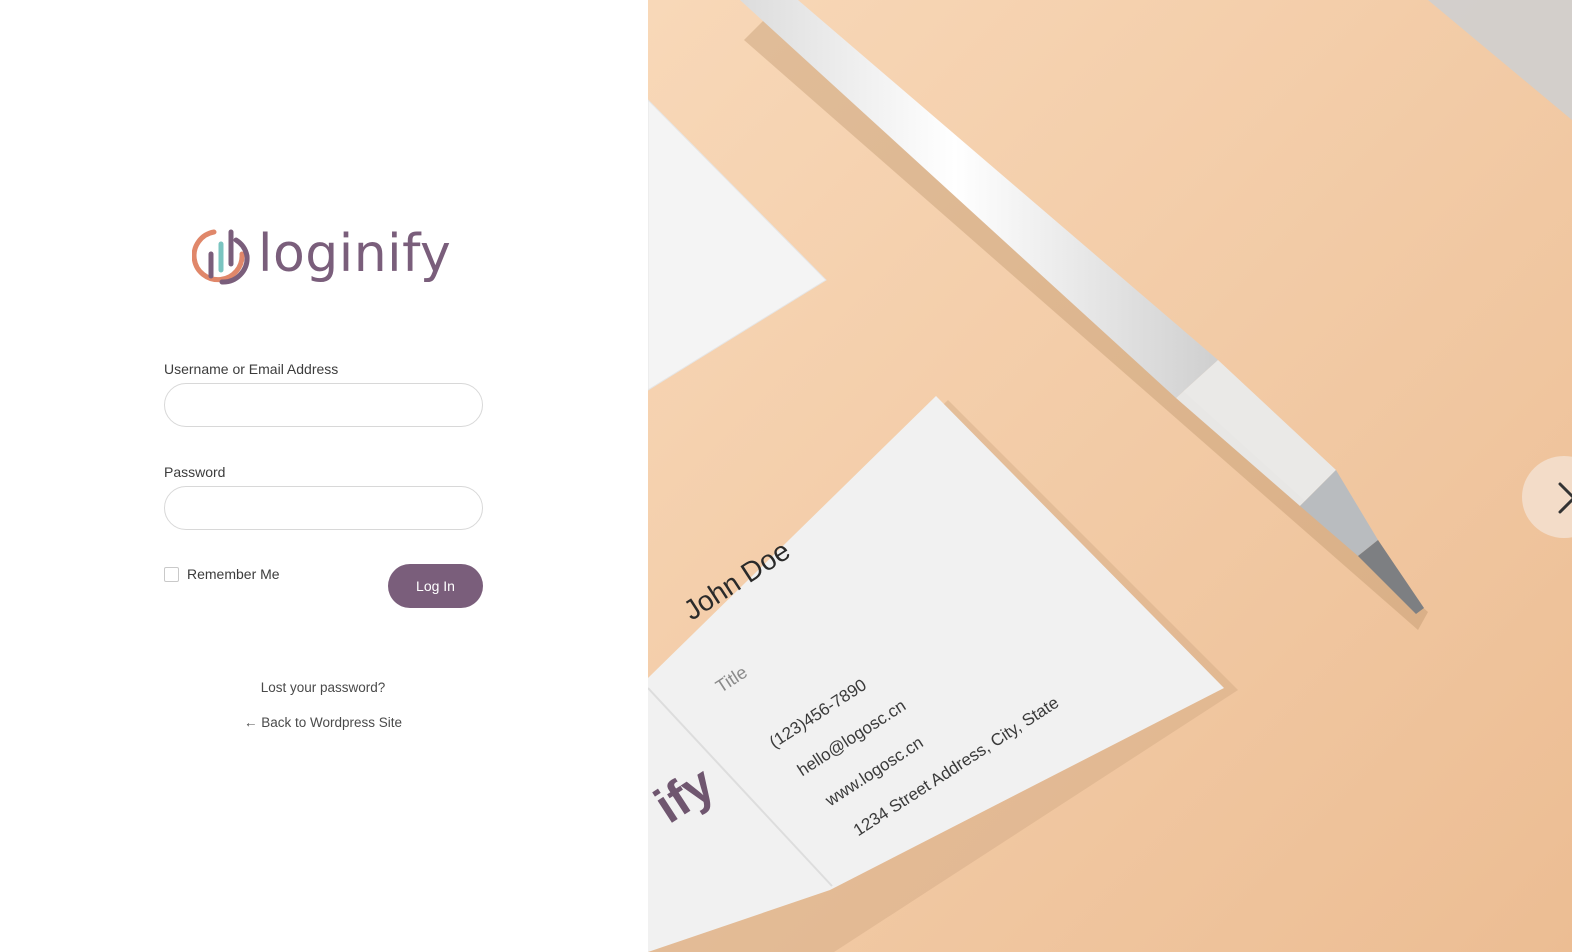 This screenshot has width=1572, height=952. I want to click on password-input, so click(323, 508).